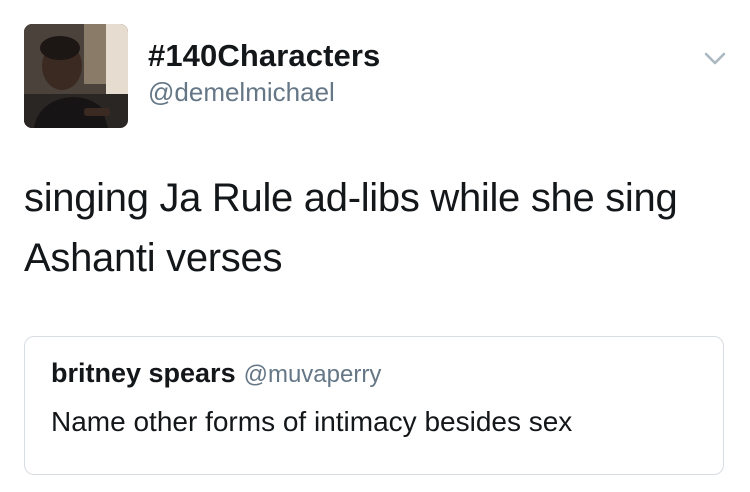  What do you see at coordinates (312, 374) in the screenshot?
I see `quoted-author-handle: @muvaperry` at bounding box center [312, 374].